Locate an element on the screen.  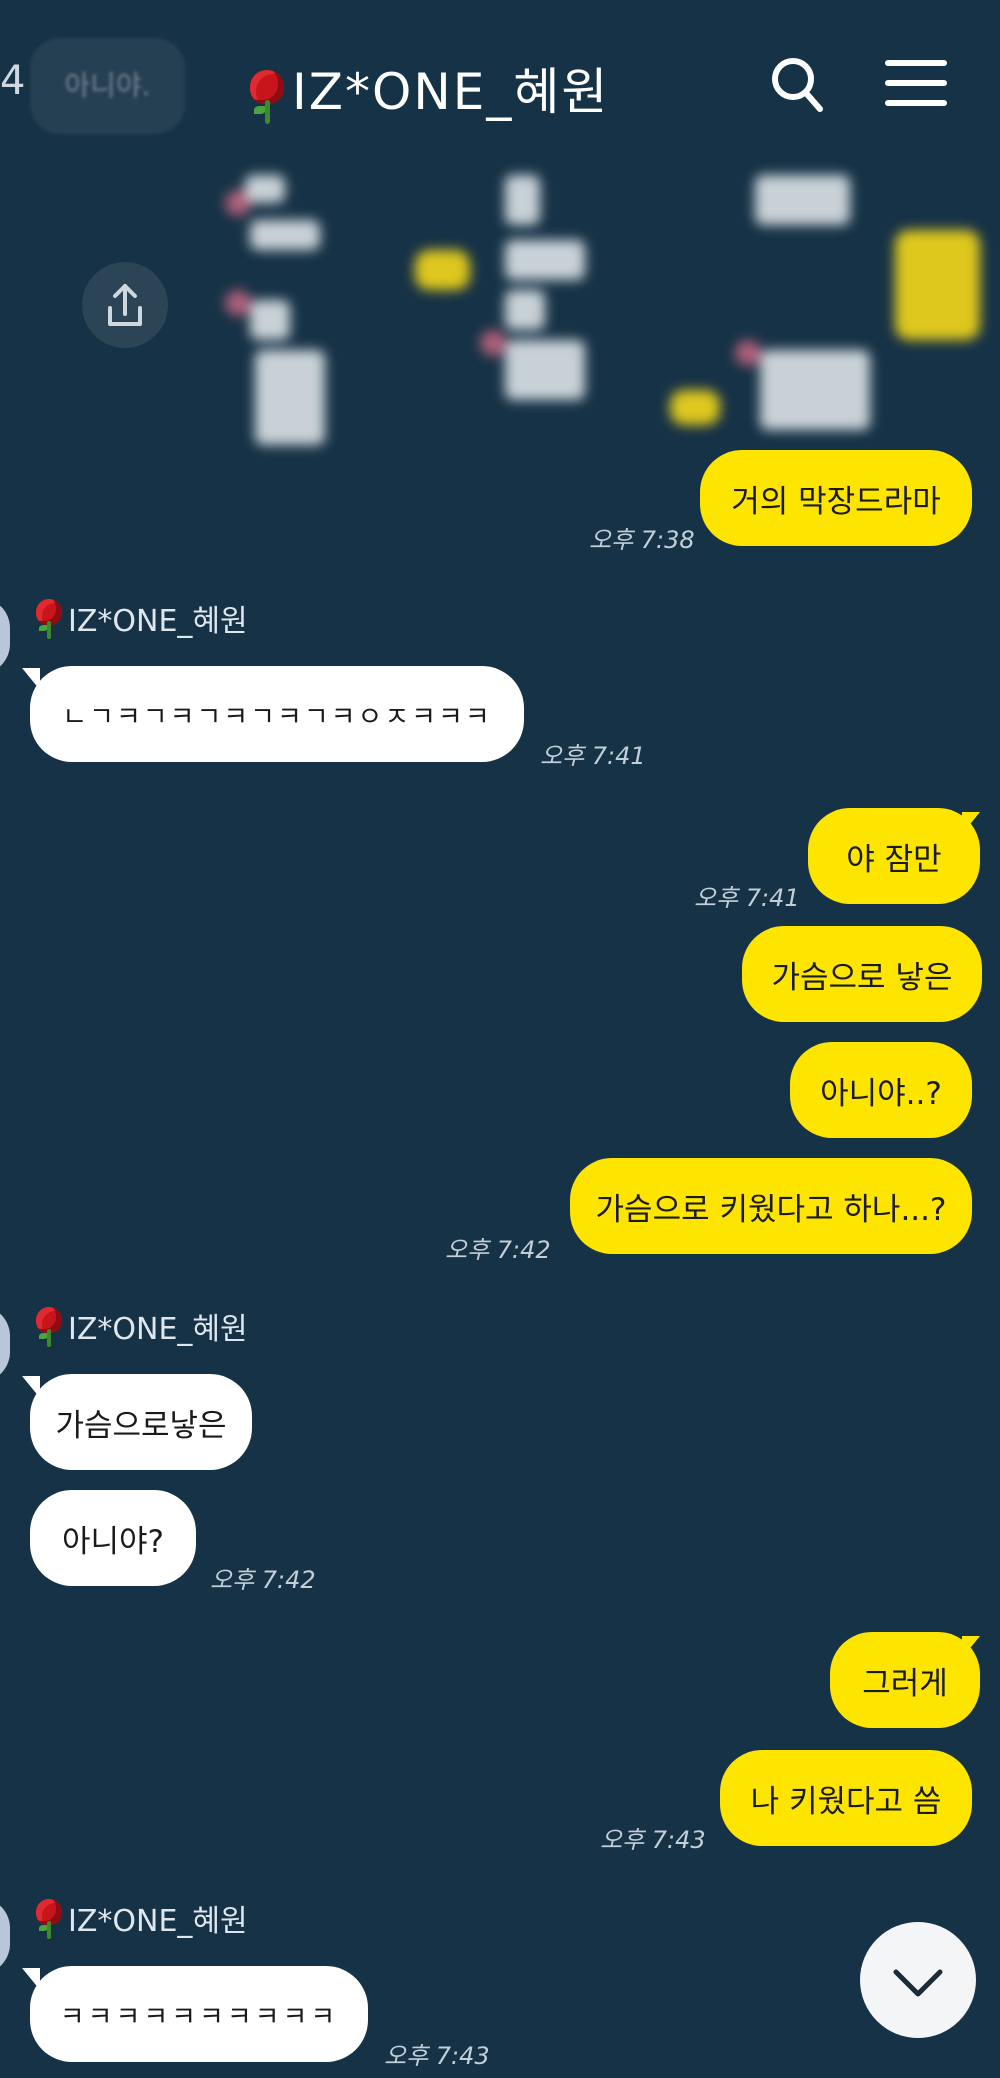
menu-icon is located at coordinates (916, 83).